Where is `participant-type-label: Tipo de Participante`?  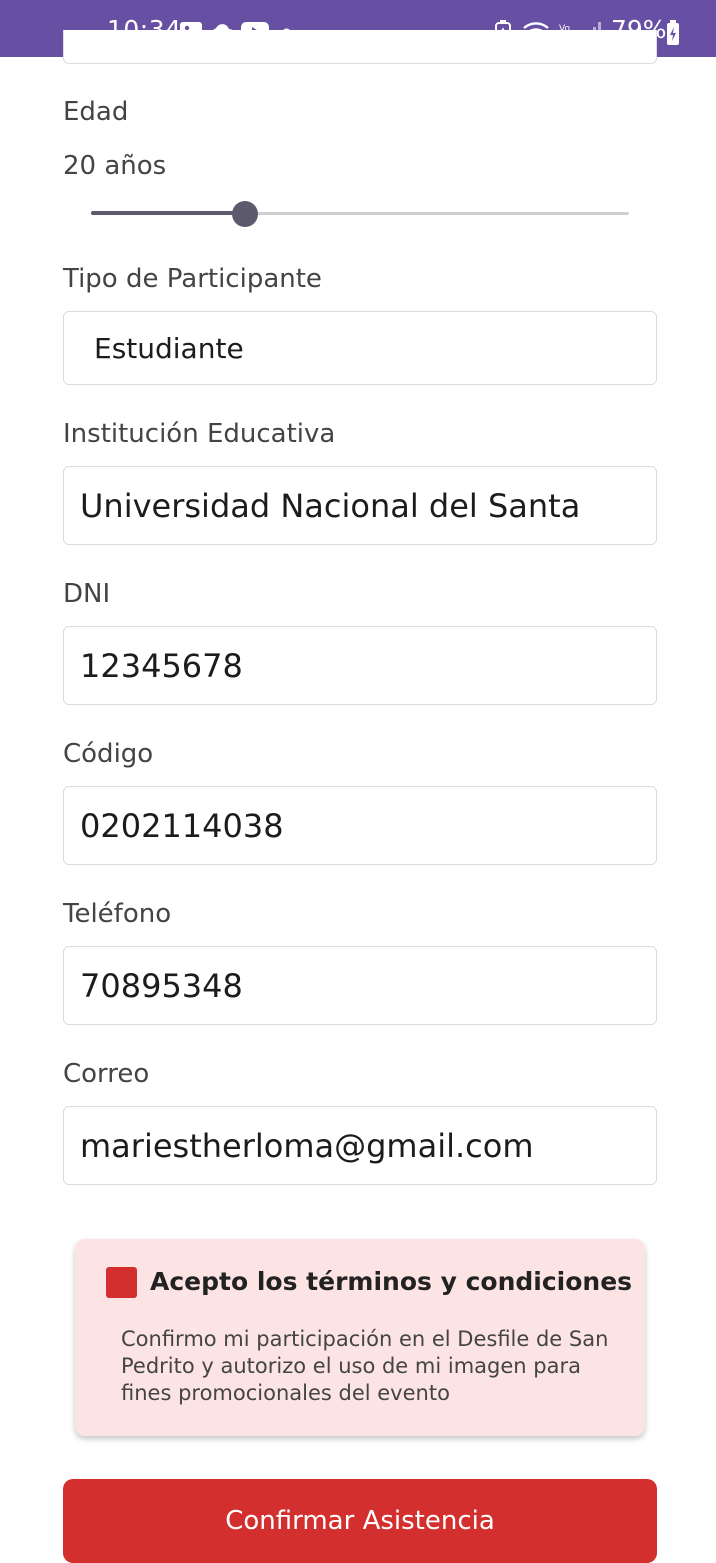
participant-type-label: Tipo de Participante is located at coordinates (192, 279).